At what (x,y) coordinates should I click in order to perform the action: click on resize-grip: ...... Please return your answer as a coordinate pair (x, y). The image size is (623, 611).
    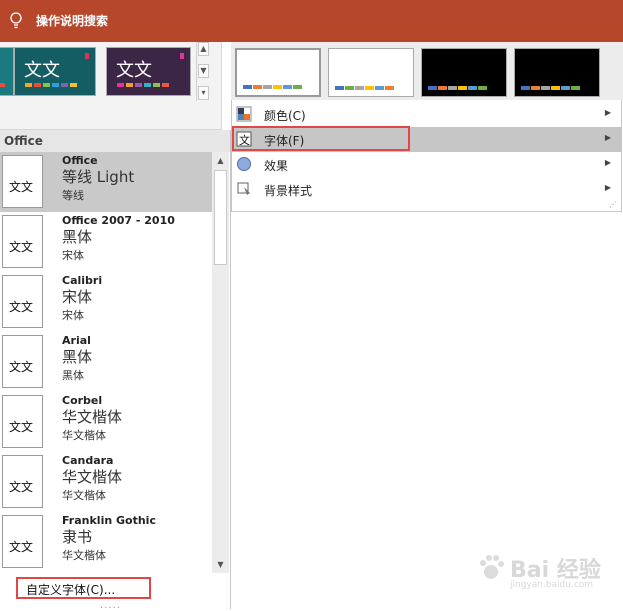
    Looking at the image, I should click on (110, 605).